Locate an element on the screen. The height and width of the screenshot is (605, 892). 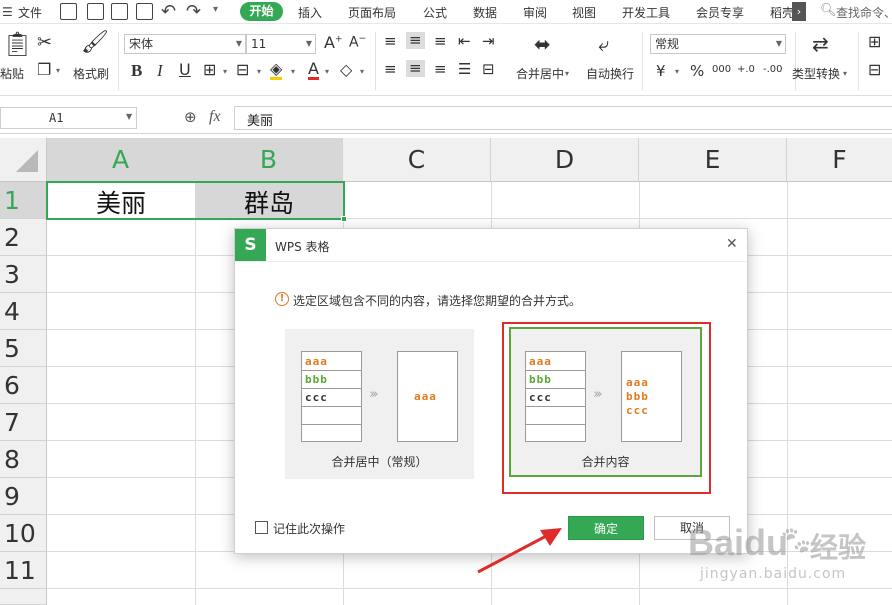
type-convert-icon: ⇄ is located at coordinates (820, 44).